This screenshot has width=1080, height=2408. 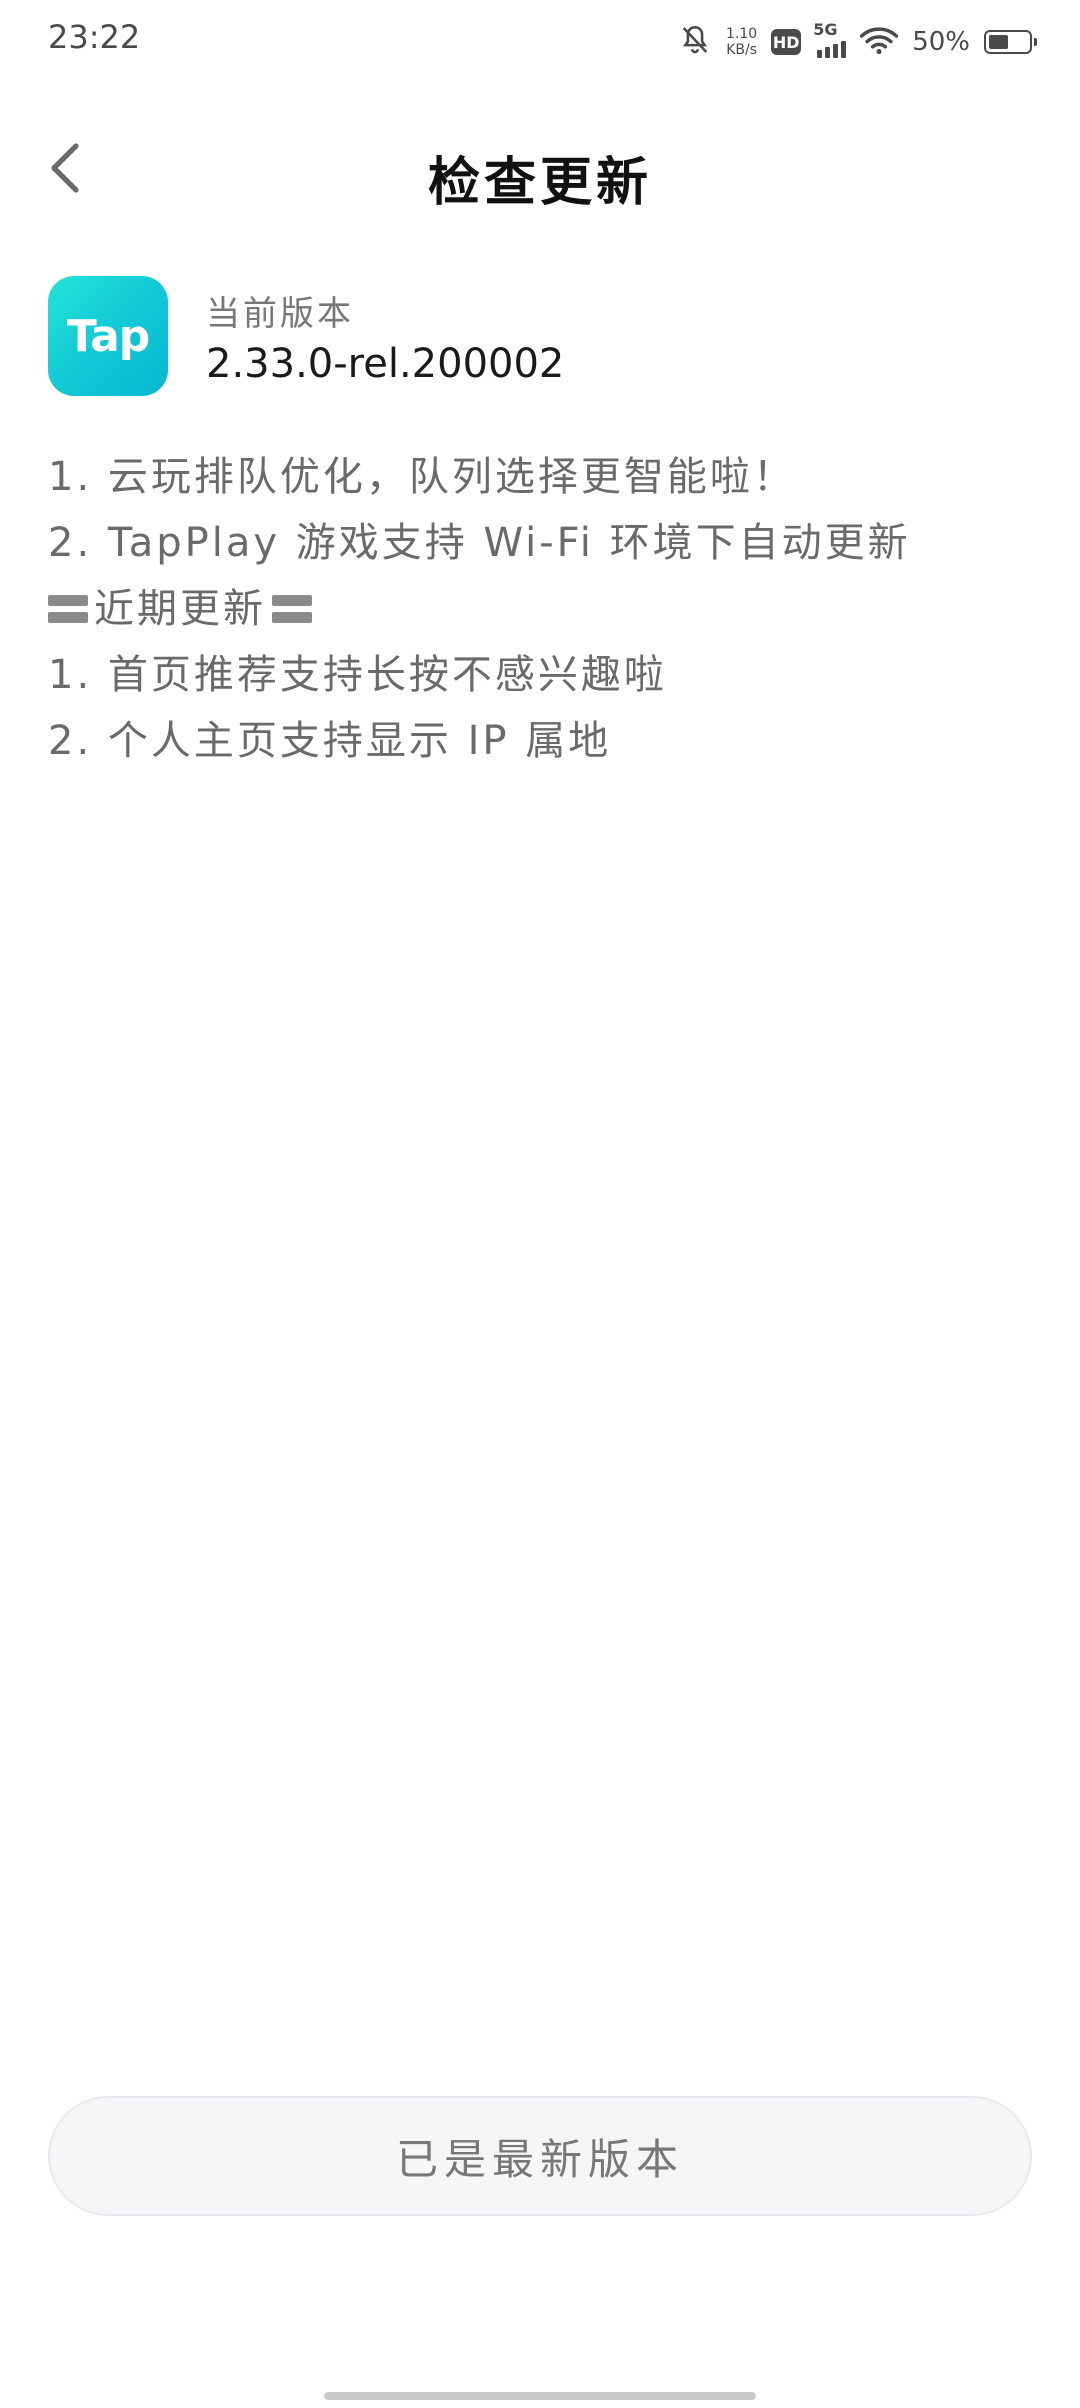 What do you see at coordinates (941, 42) in the screenshot?
I see `battery-percent: 50%` at bounding box center [941, 42].